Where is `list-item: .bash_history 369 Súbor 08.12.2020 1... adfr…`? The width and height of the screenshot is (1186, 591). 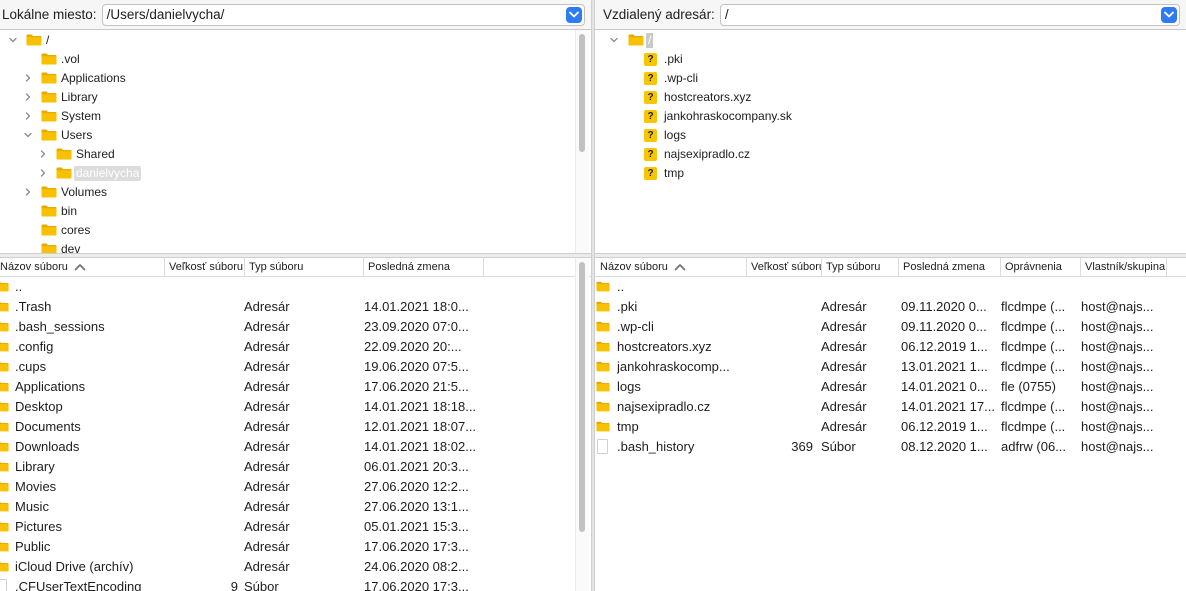
list-item: .bash_history 369 Súbor 08.12.2020 1... adfr… is located at coordinates (890, 447).